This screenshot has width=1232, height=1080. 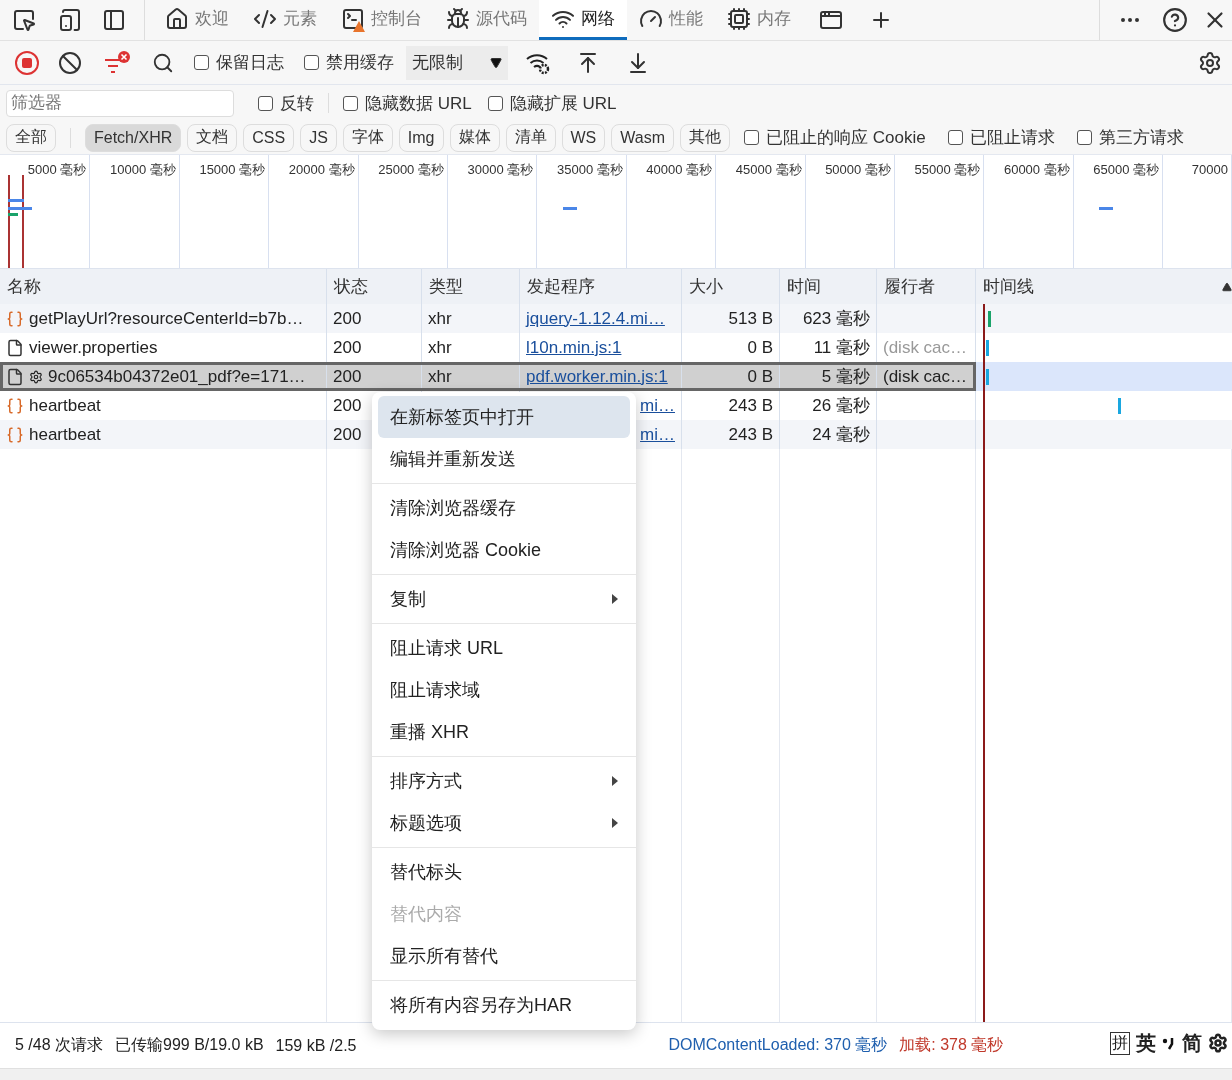 What do you see at coordinates (59, 1045) in the screenshot?
I see `status-text: 5 /48 次请求` at bounding box center [59, 1045].